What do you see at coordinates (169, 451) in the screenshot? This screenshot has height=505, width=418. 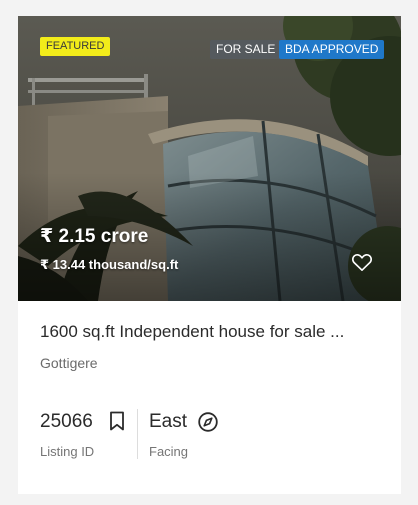 I see `facing-label: Facing` at bounding box center [169, 451].